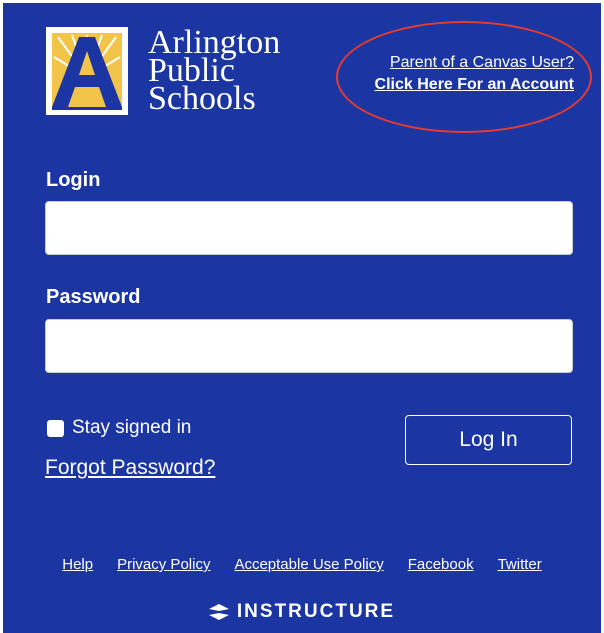 The width and height of the screenshot is (604, 633). I want to click on arlington-a-sunburst-logo-icon, so click(87, 71).